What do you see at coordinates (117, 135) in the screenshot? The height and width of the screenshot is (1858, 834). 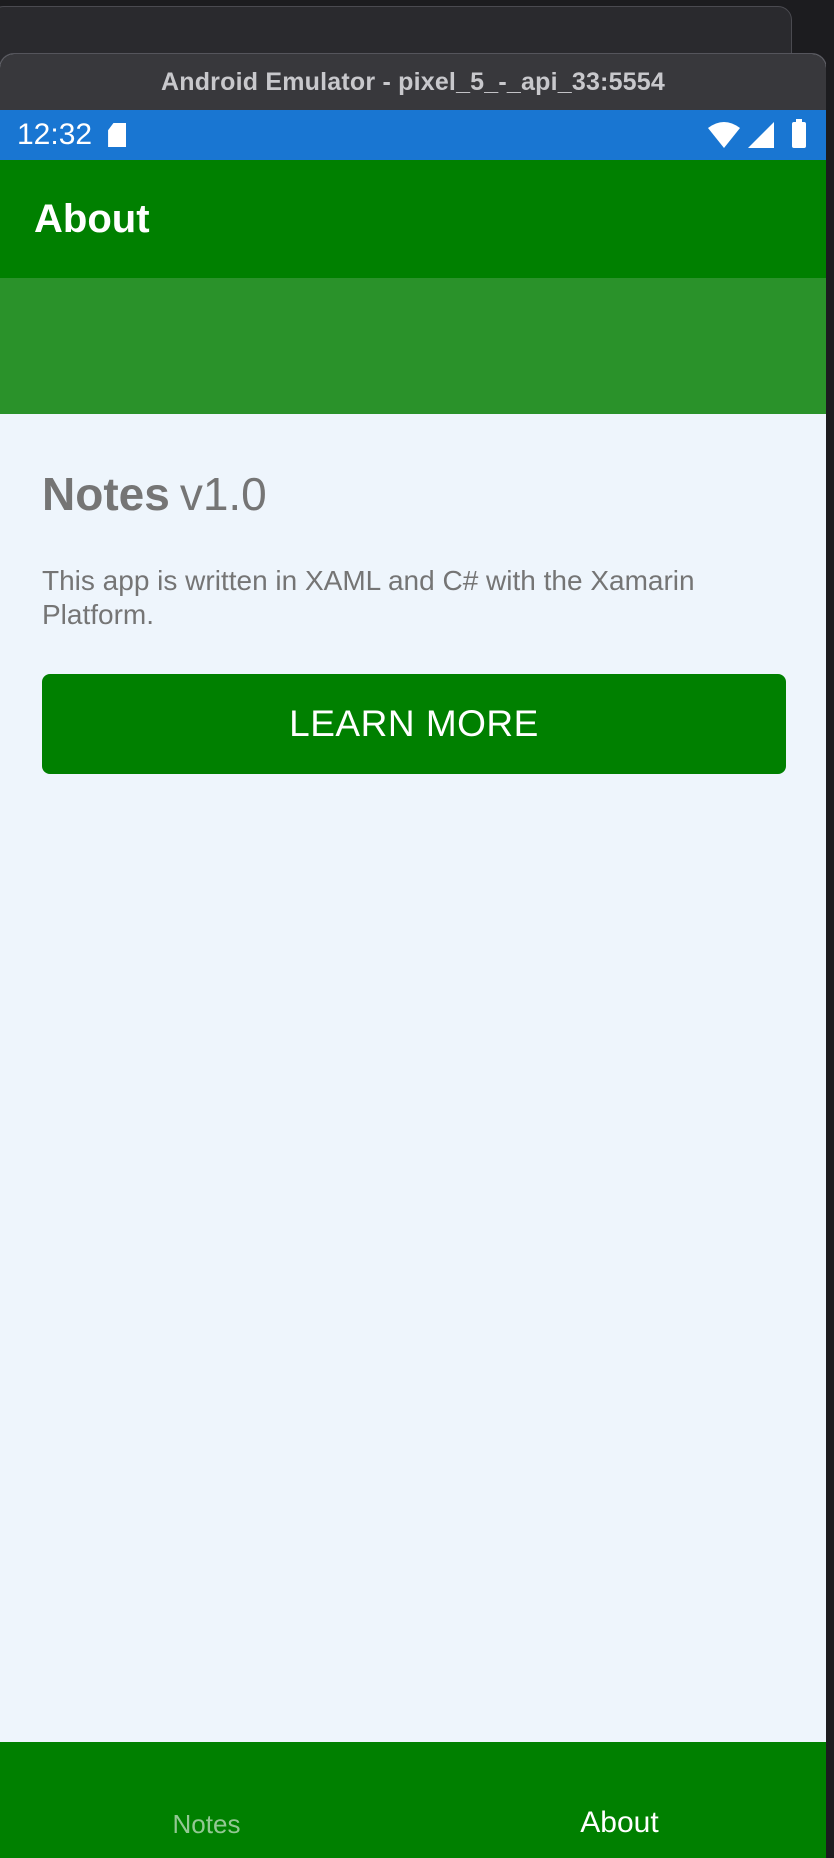 I see `sd-card-icon` at bounding box center [117, 135].